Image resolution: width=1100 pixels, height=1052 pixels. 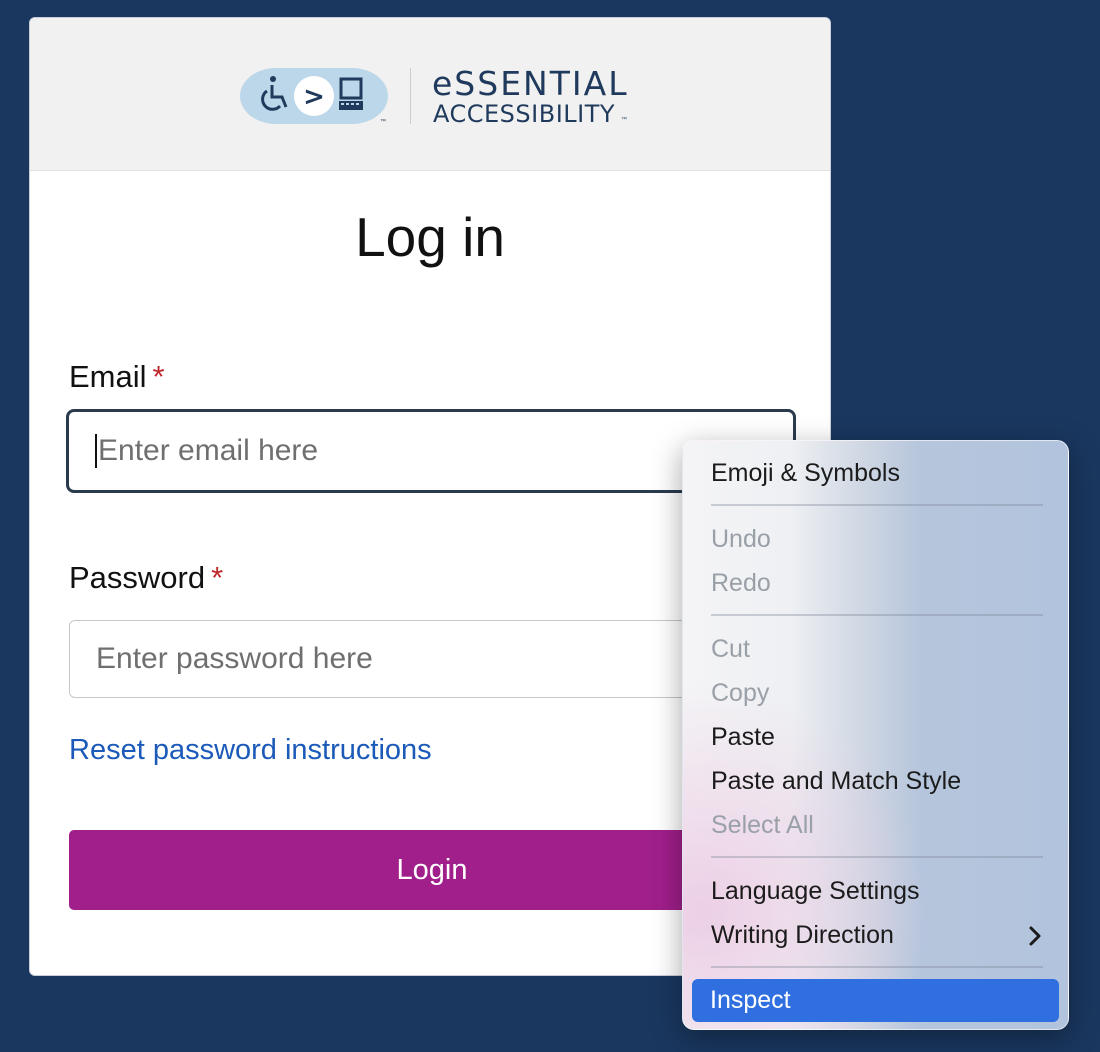 I want to click on reset-password-link: Reset password instructions, so click(x=250, y=750).